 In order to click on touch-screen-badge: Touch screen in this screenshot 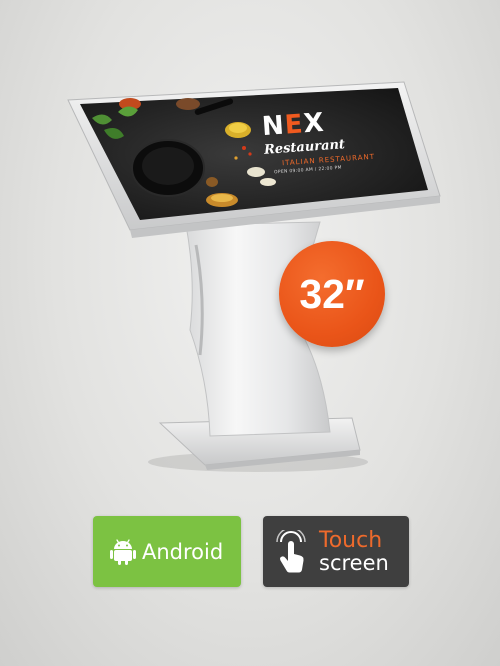, I will do `click(336, 551)`.